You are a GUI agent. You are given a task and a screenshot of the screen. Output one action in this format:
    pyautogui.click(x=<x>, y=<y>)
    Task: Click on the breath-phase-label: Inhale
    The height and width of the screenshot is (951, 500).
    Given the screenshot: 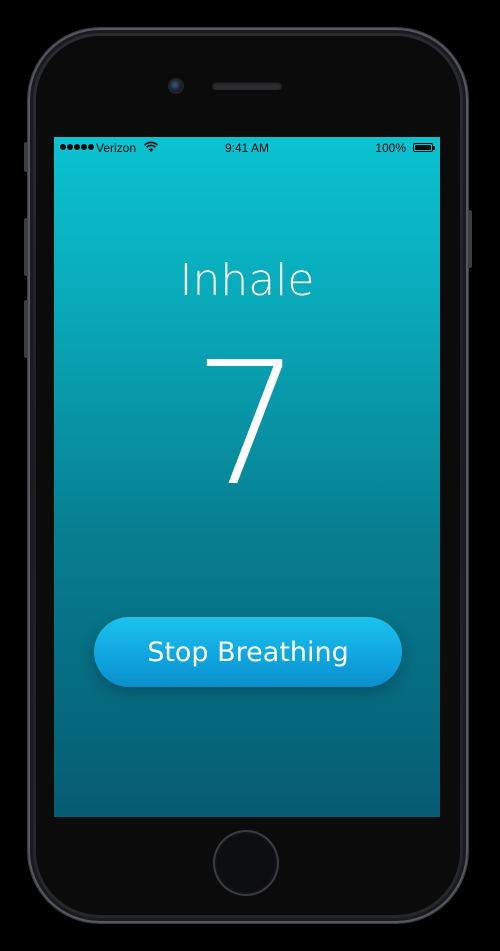 What is the action you would take?
    pyautogui.click(x=247, y=280)
    